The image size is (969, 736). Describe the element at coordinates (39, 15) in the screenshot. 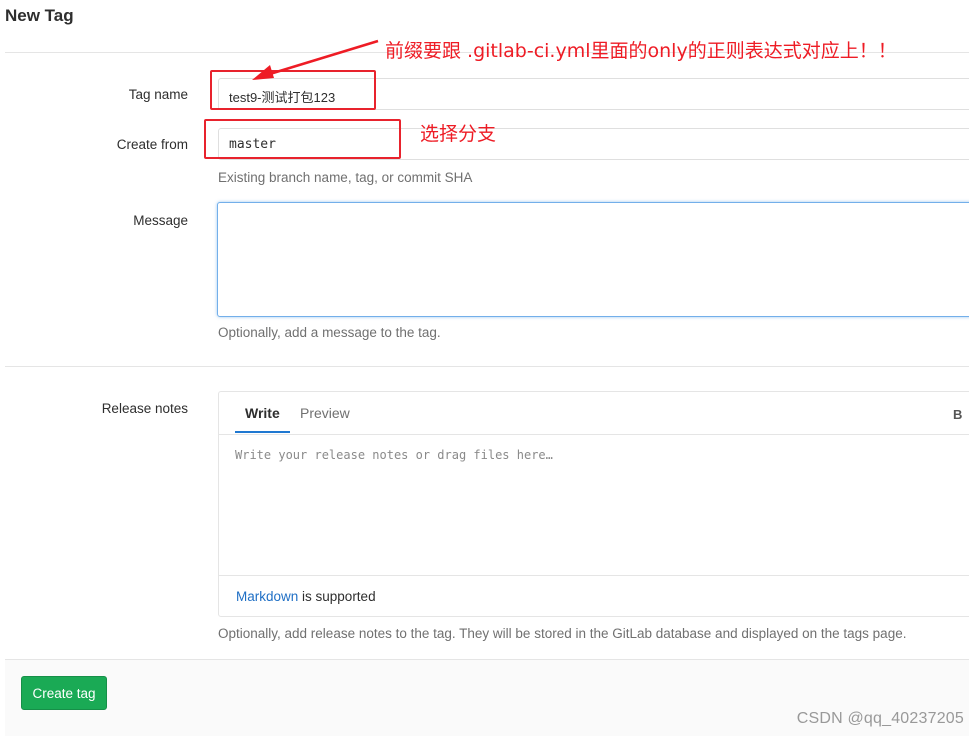

I see `page-title: New Tag` at that location.